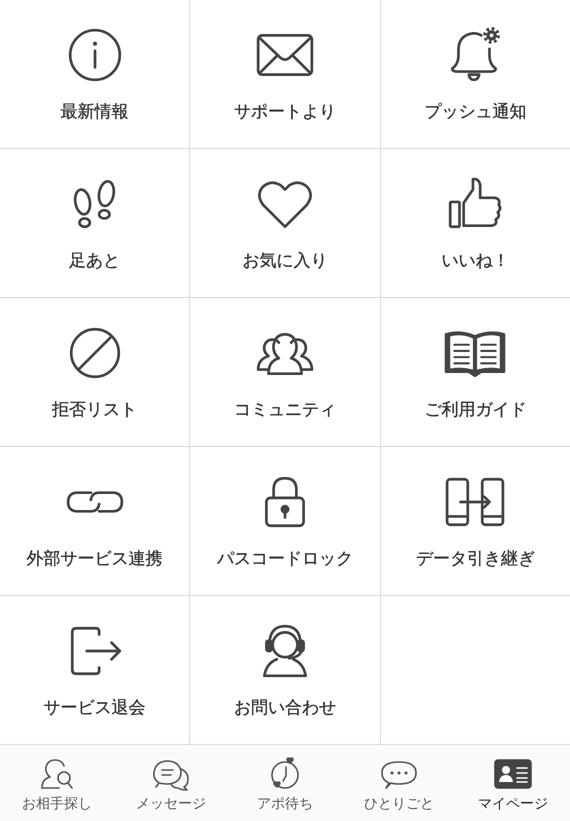 The width and height of the screenshot is (570, 821). I want to click on tab: アポ待ち, so click(285, 782).